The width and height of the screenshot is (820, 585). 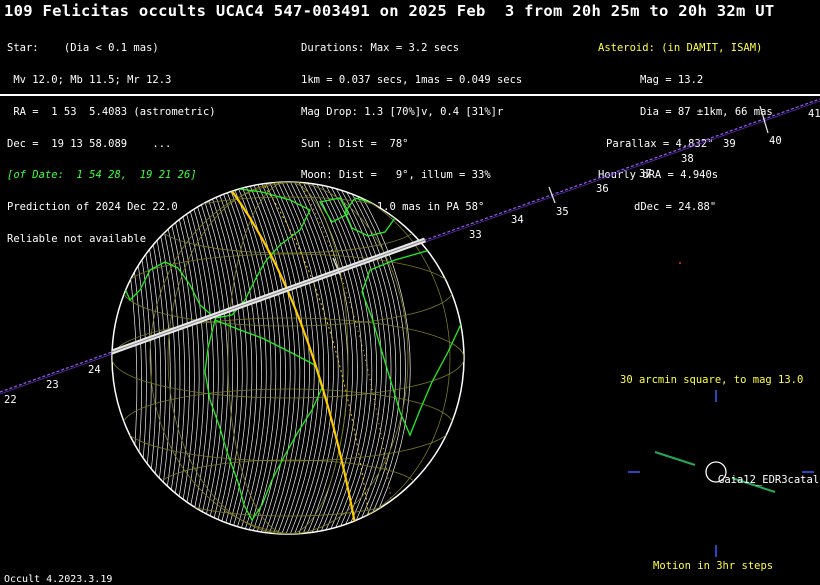 What do you see at coordinates (475, 235) in the screenshot?
I see `path-tick-label: 33` at bounding box center [475, 235].